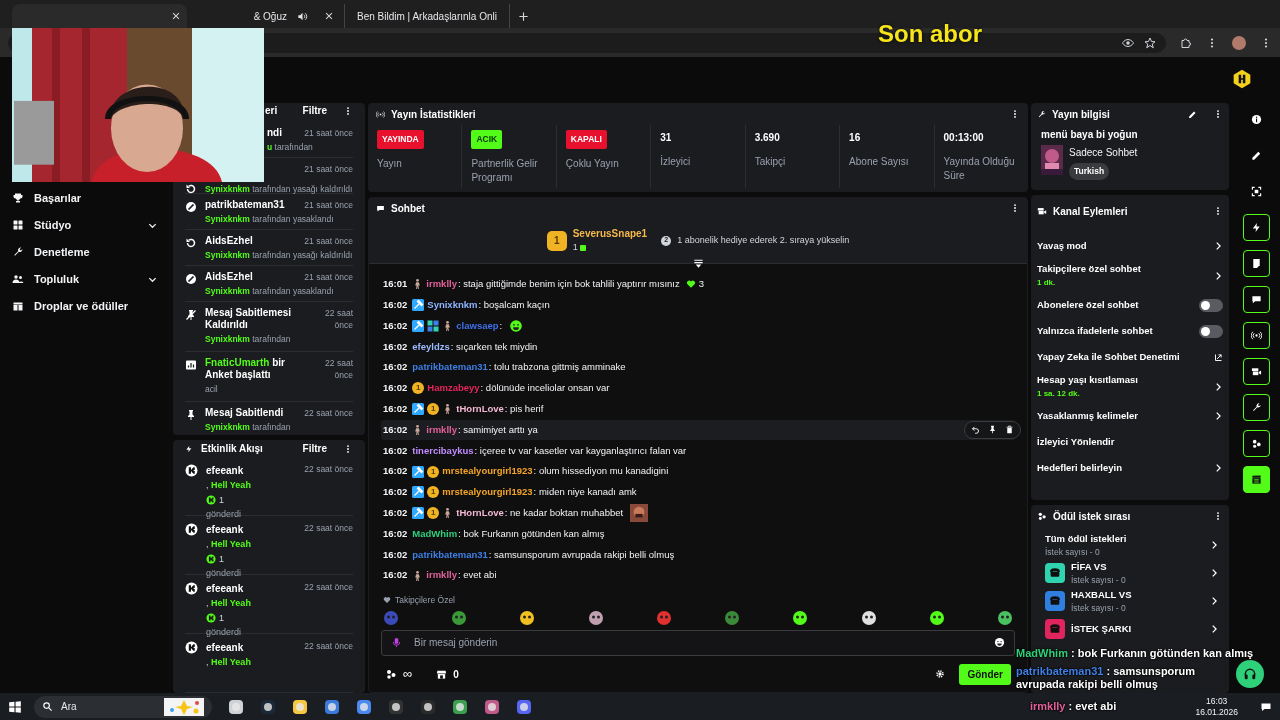 The width and height of the screenshot is (1280, 720). I want to click on log-title: AidsEzhel, so click(229, 241).